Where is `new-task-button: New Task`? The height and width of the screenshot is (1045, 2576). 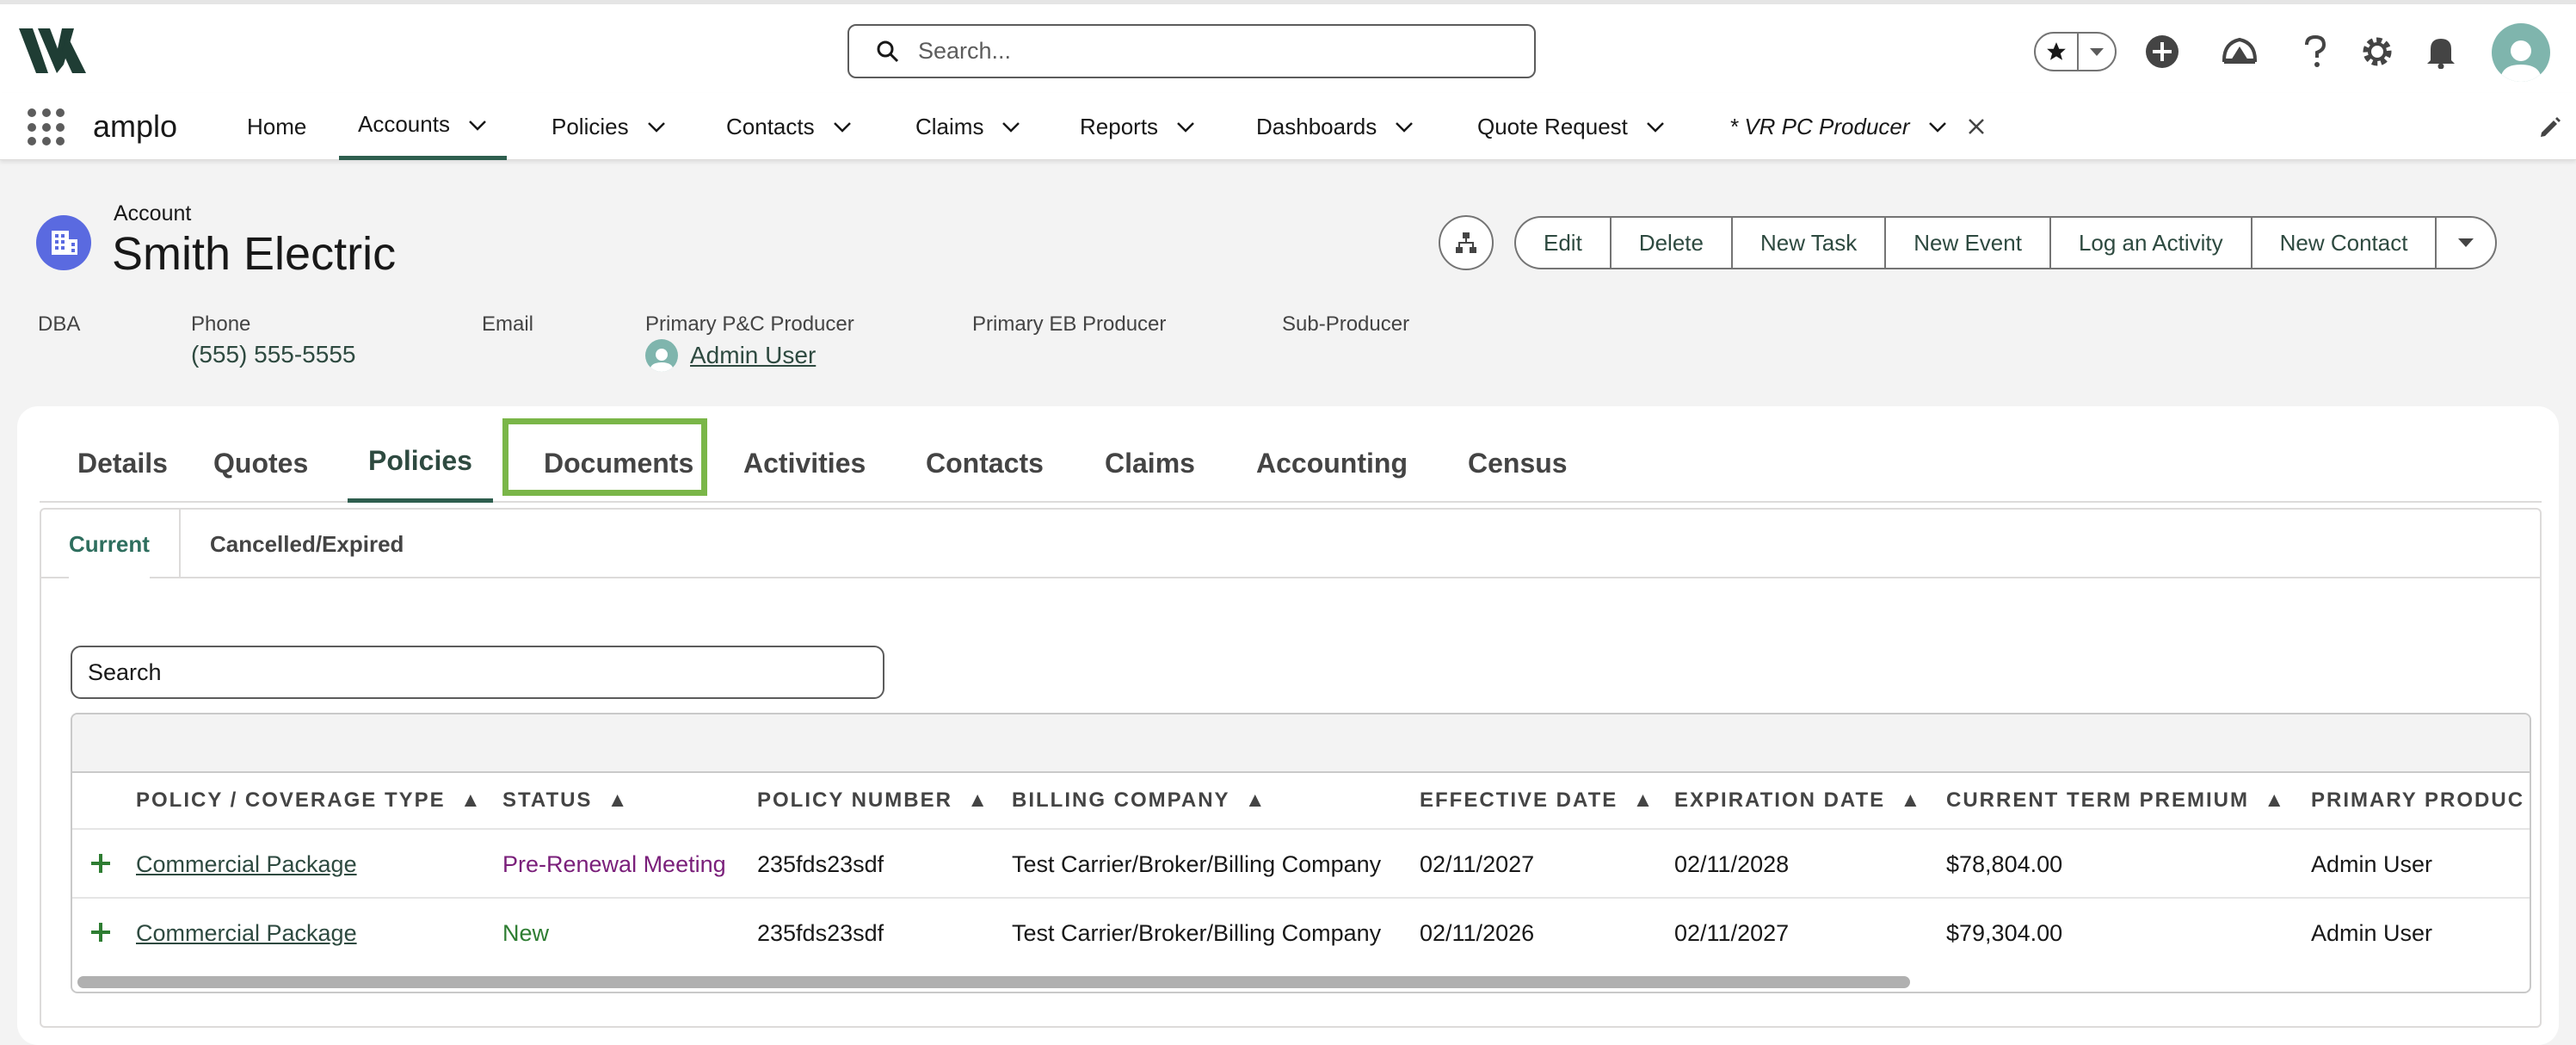
new-task-button: New Task is located at coordinates (1808, 243).